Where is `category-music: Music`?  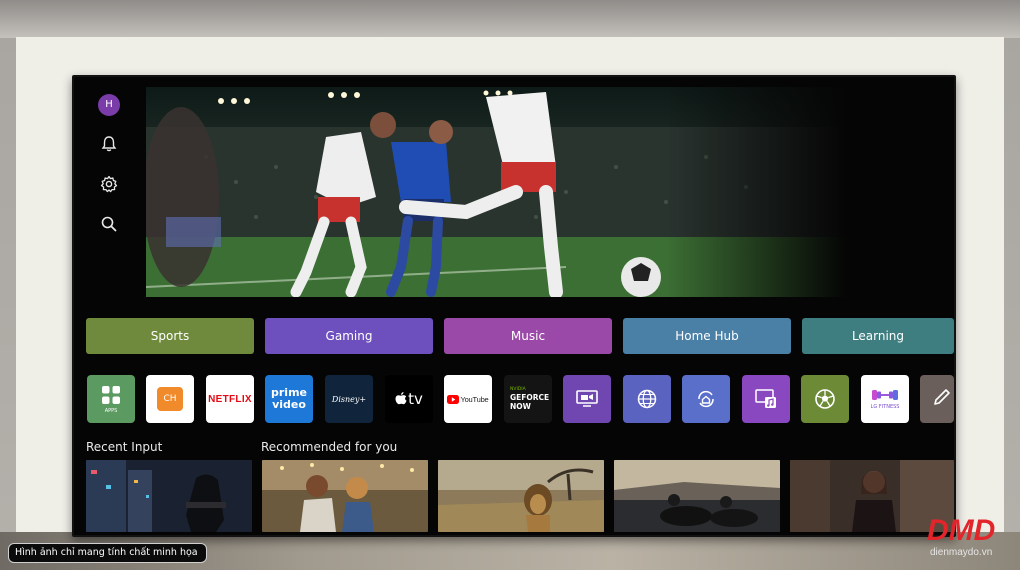
category-music: Music is located at coordinates (528, 336).